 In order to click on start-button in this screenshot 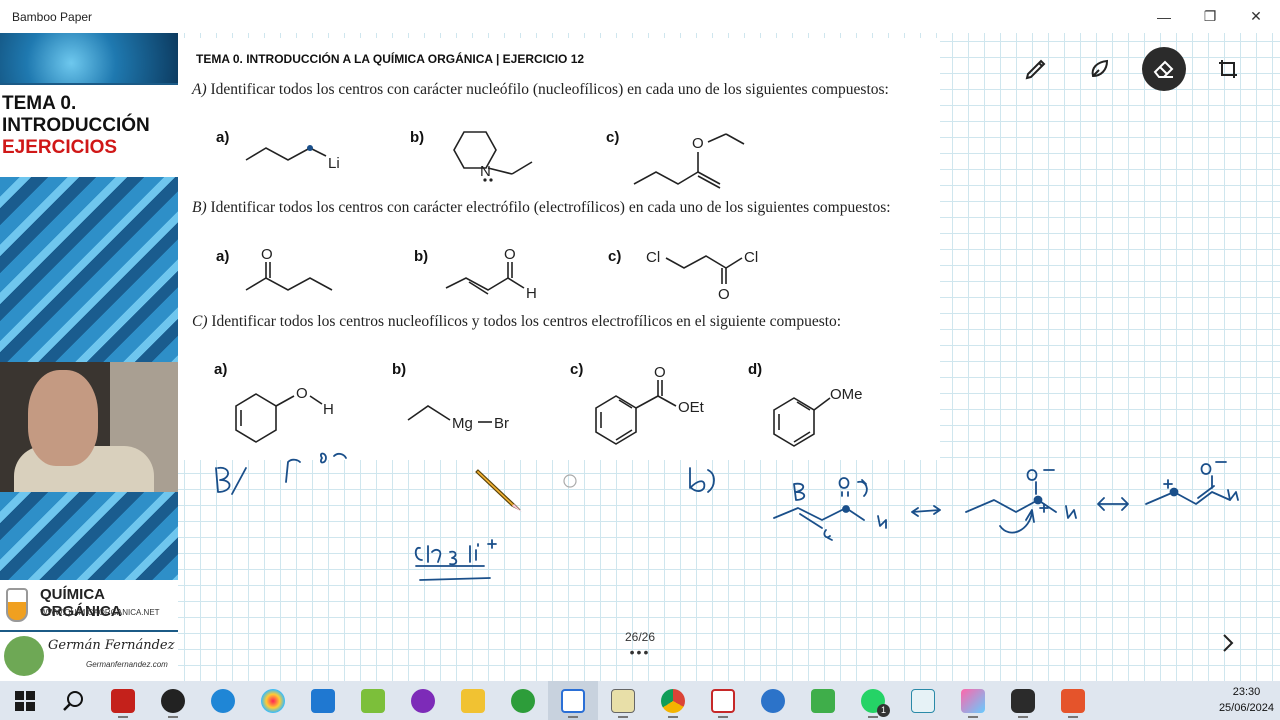, I will do `click(25, 700)`.